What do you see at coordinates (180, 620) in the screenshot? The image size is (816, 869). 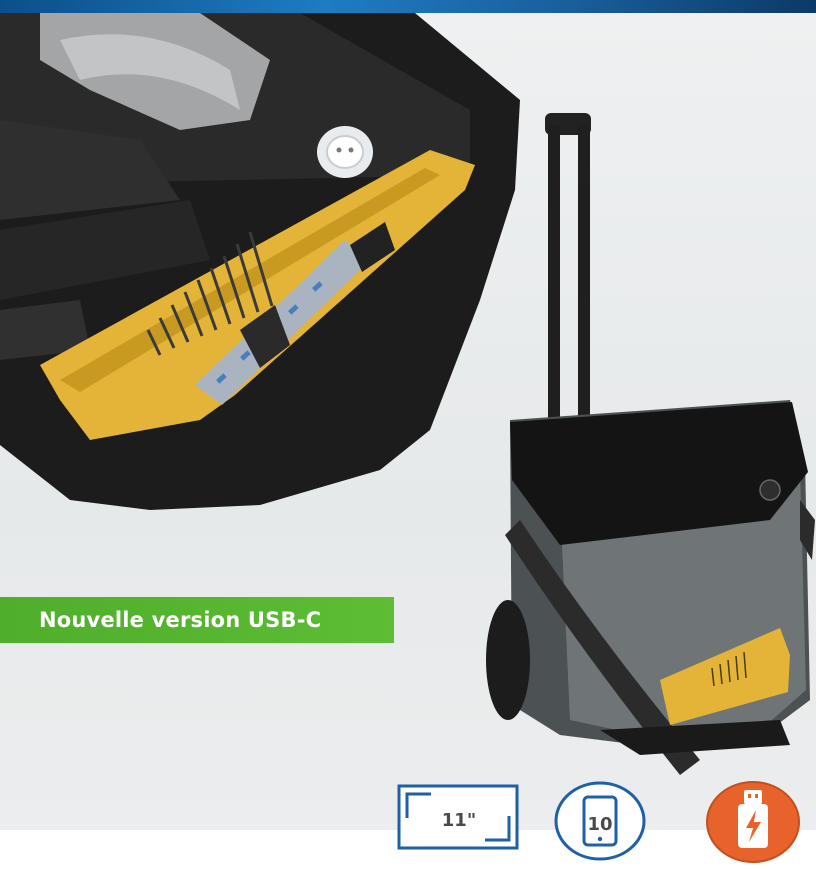 I see `banner-label: Nouvelle version USB-C` at bounding box center [180, 620].